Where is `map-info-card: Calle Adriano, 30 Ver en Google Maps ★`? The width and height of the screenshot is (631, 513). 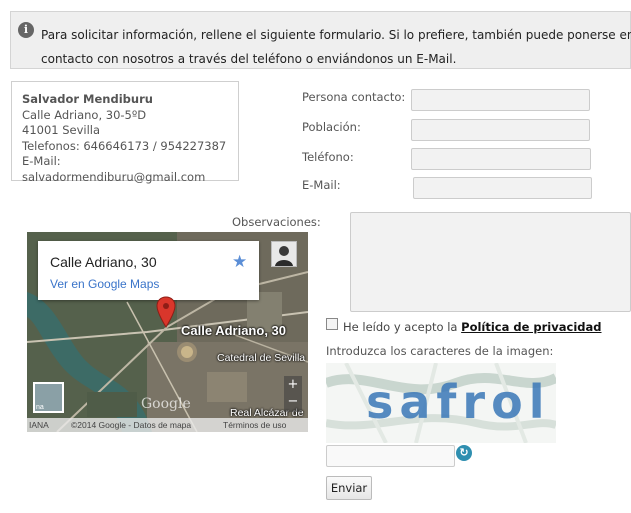
map-info-card: Calle Adriano, 30 Ver en Google Maps ★ is located at coordinates (148, 270).